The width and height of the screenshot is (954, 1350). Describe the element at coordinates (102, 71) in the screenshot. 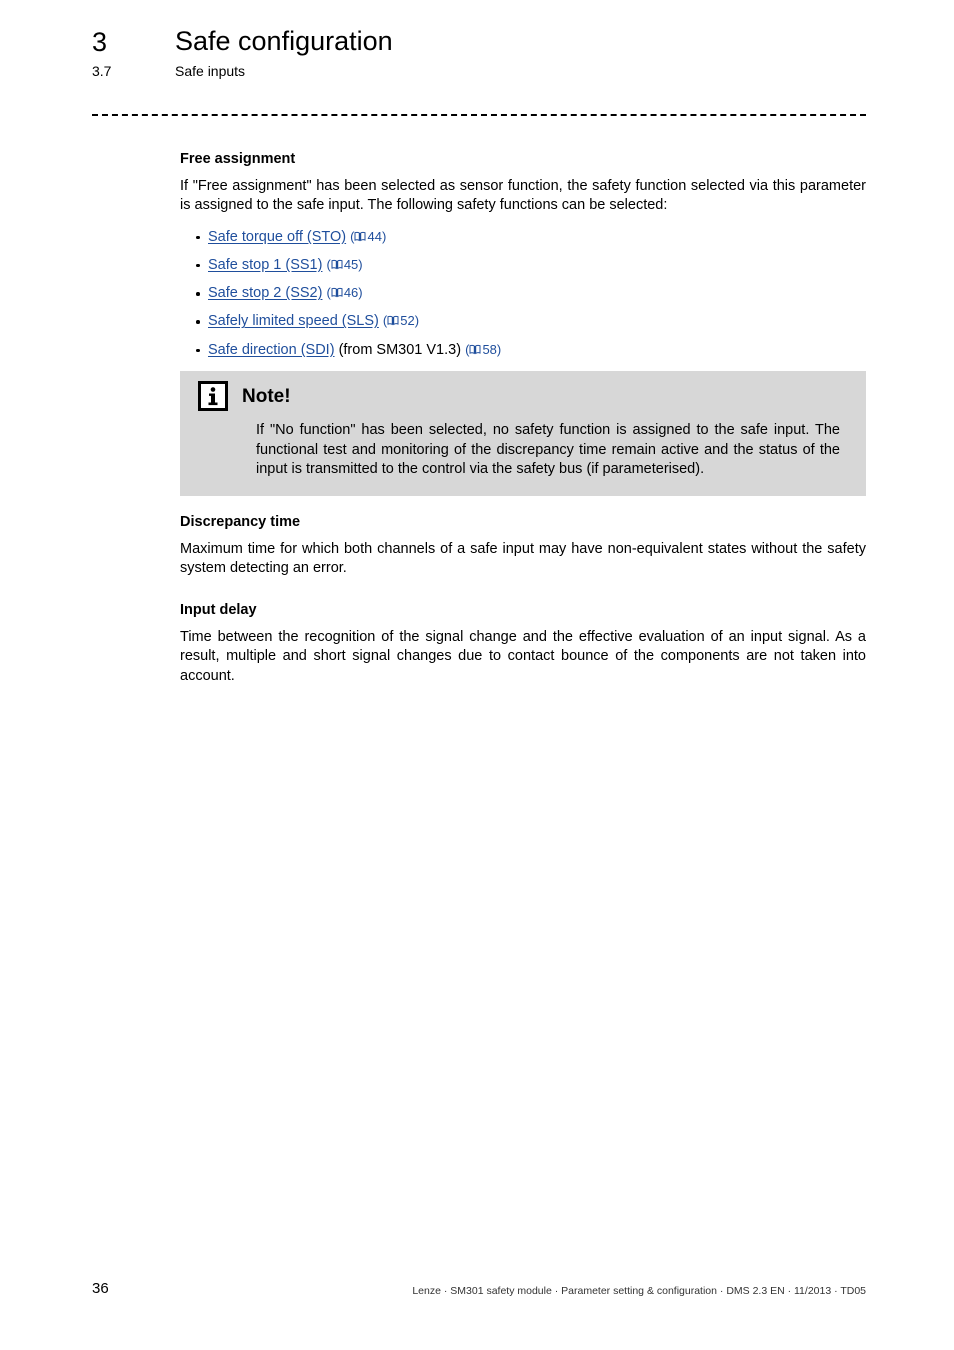

I see `section-number: 3.7` at that location.